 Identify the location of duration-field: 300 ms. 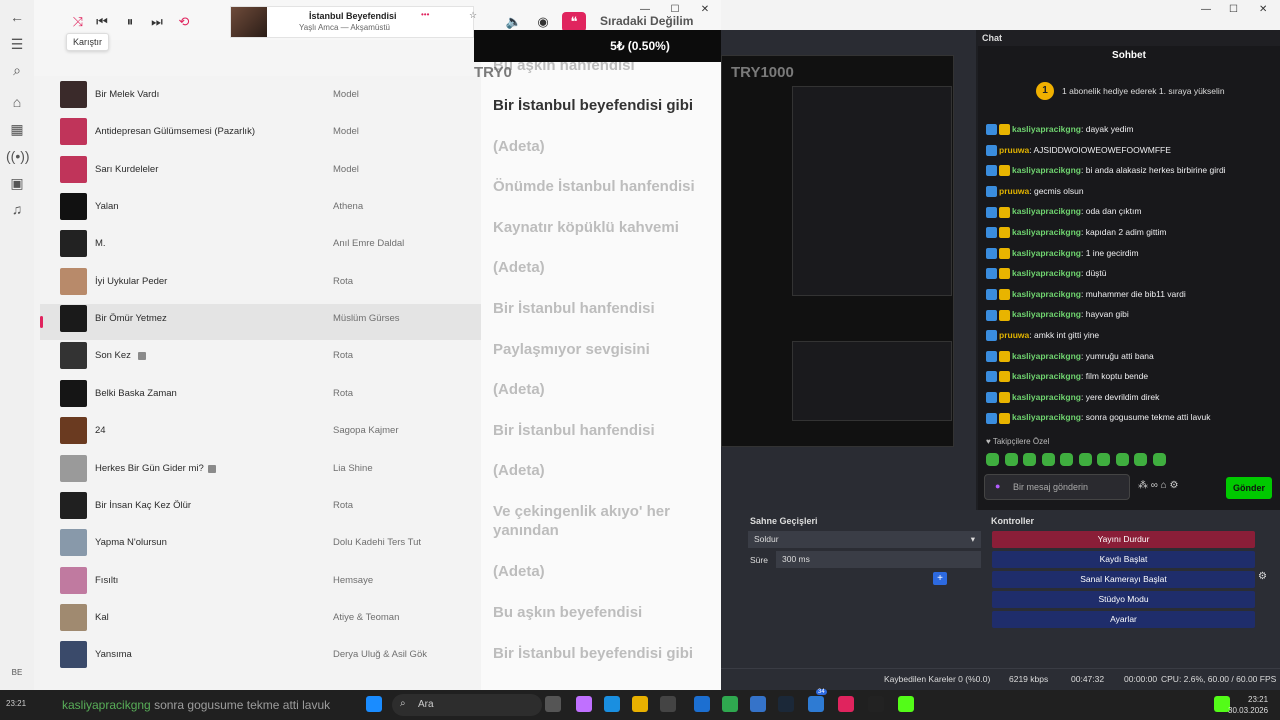
(878, 559).